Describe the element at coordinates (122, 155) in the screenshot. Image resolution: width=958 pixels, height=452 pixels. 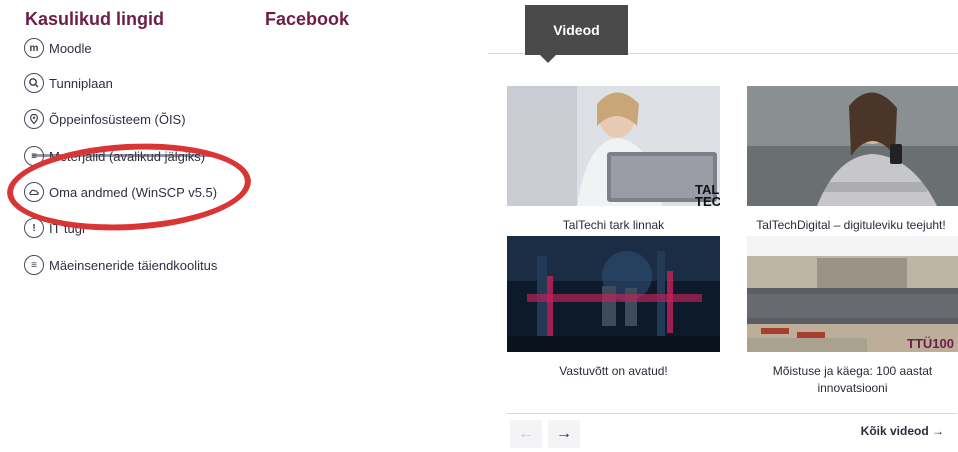
I see `strikethrough-mark` at that location.